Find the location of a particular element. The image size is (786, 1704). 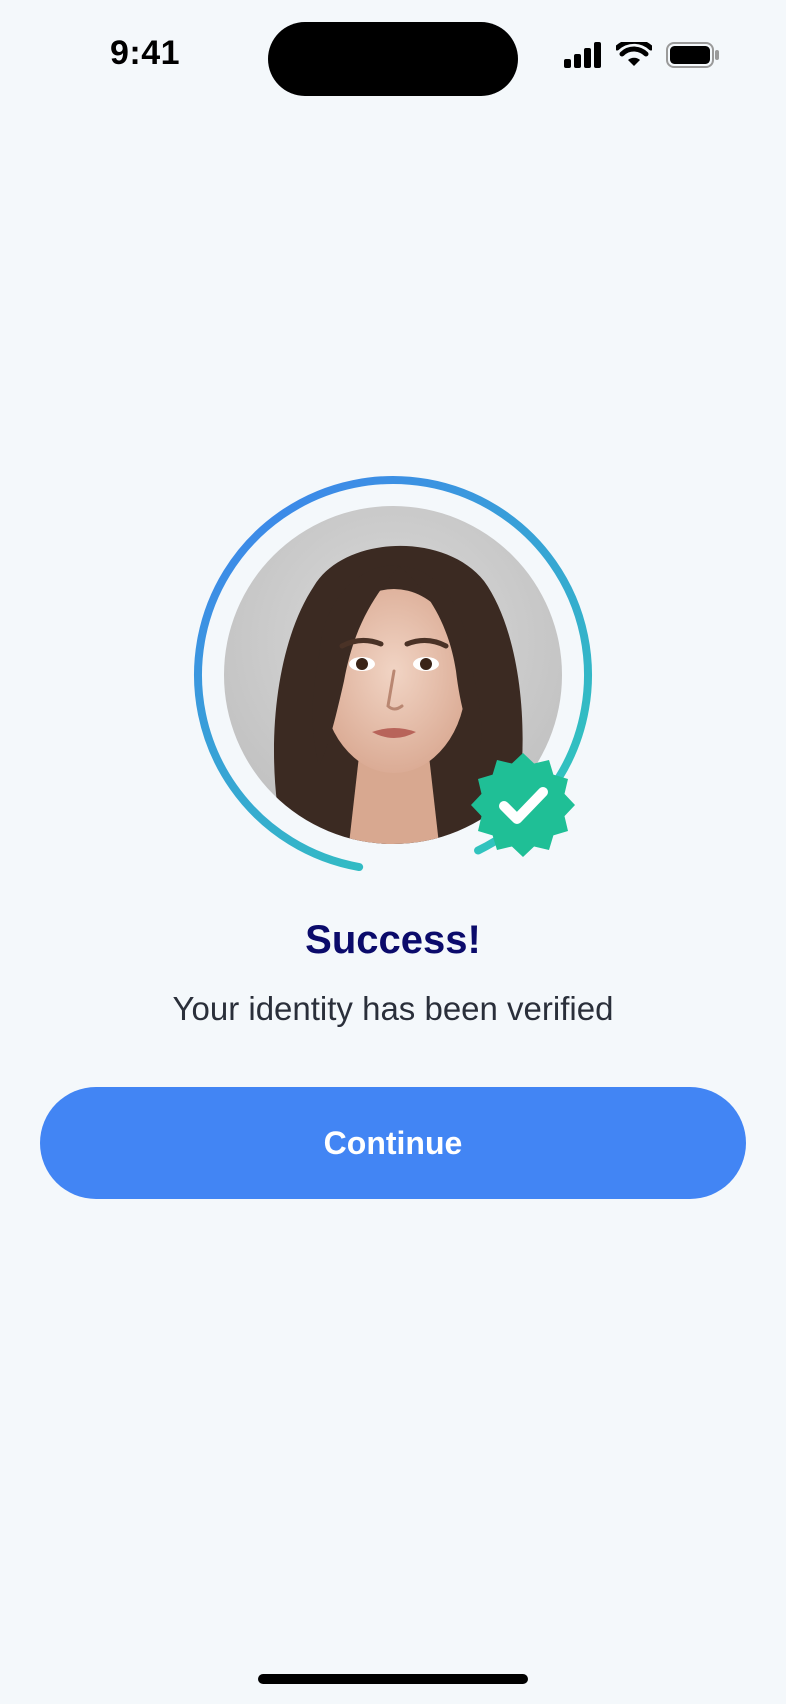

status-icons is located at coordinates (642, 55).